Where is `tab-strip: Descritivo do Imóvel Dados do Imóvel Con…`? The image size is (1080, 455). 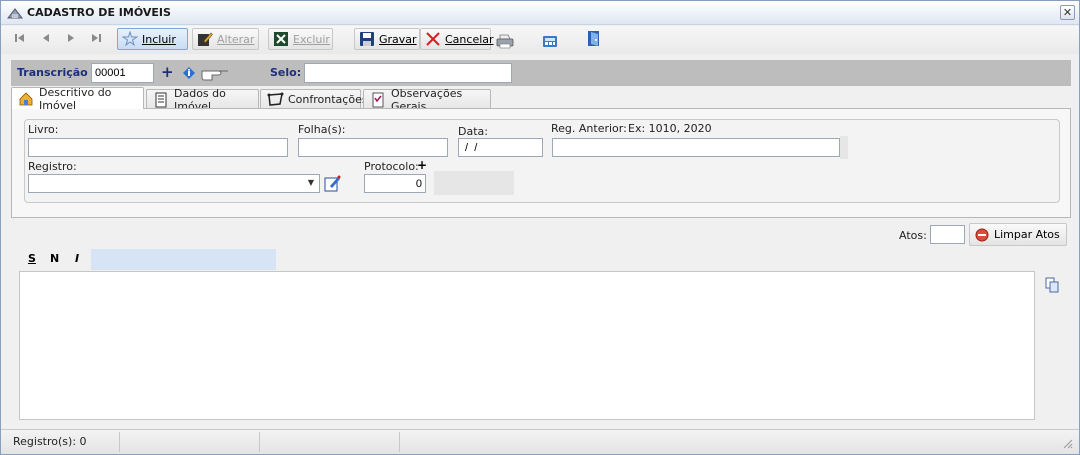
tab-strip: Descritivo do Imóvel Dados do Imóvel Con… is located at coordinates (541, 99).